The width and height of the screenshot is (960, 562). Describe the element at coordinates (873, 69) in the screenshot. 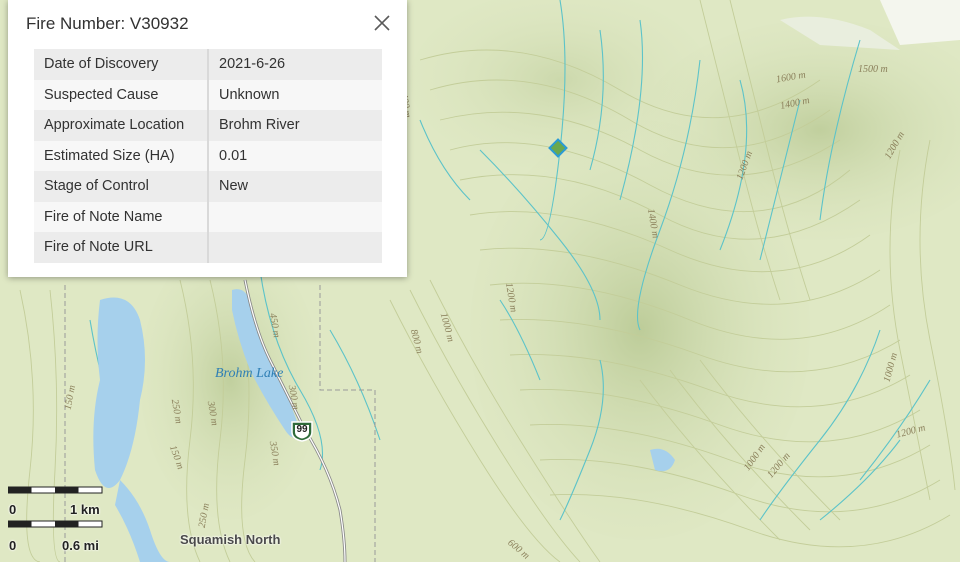

I see `contour-label: 1500 m` at that location.